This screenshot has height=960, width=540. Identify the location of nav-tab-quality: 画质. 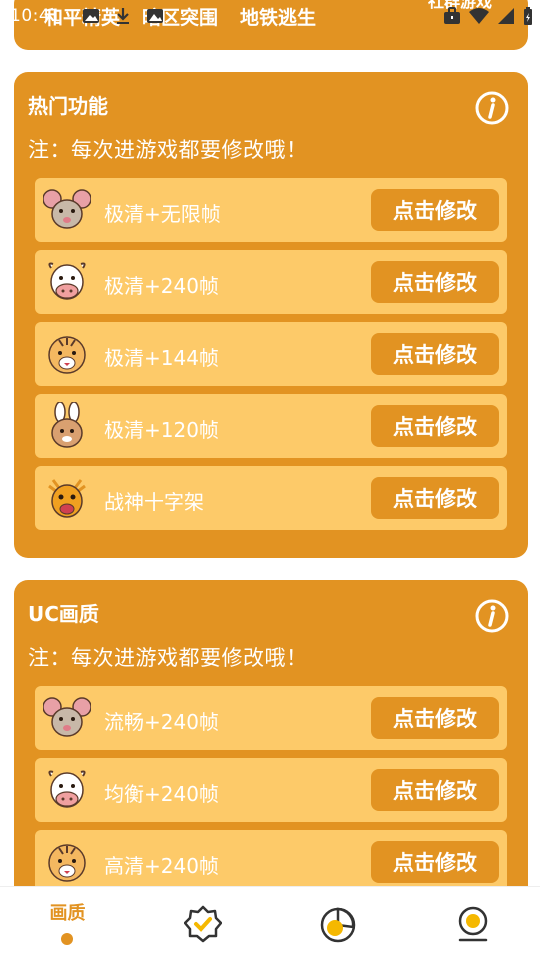
(67, 923).